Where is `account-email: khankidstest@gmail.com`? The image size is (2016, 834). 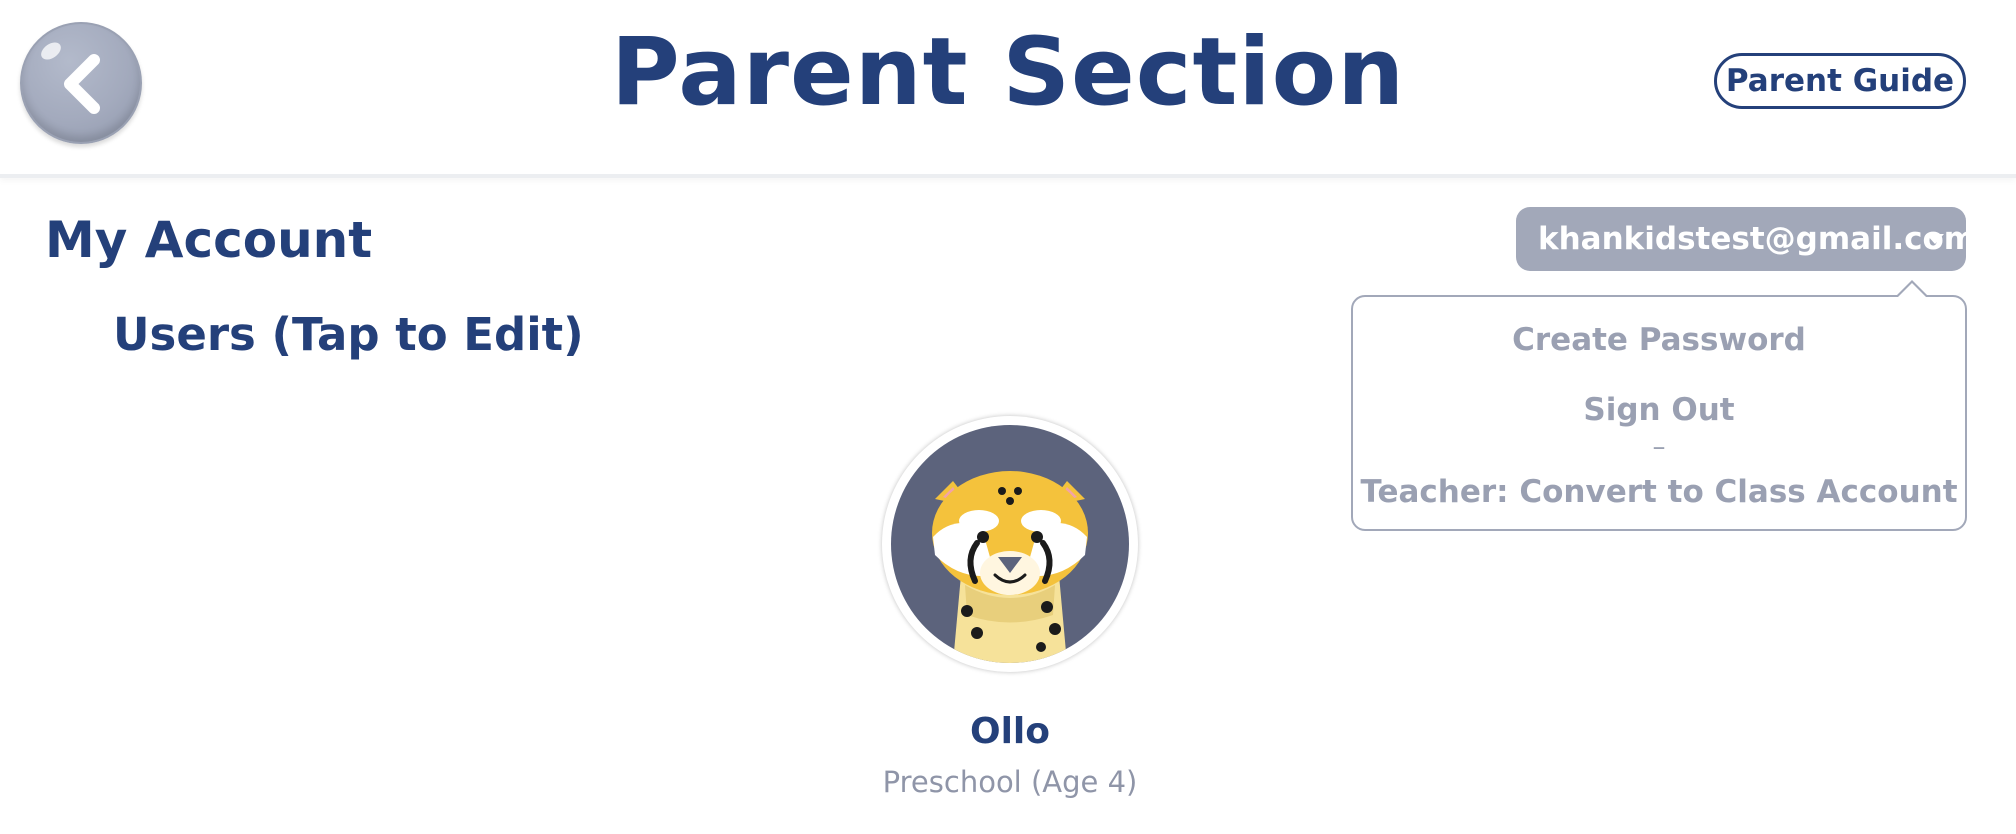
account-email: khankidstest@gmail.com is located at coordinates (1757, 239).